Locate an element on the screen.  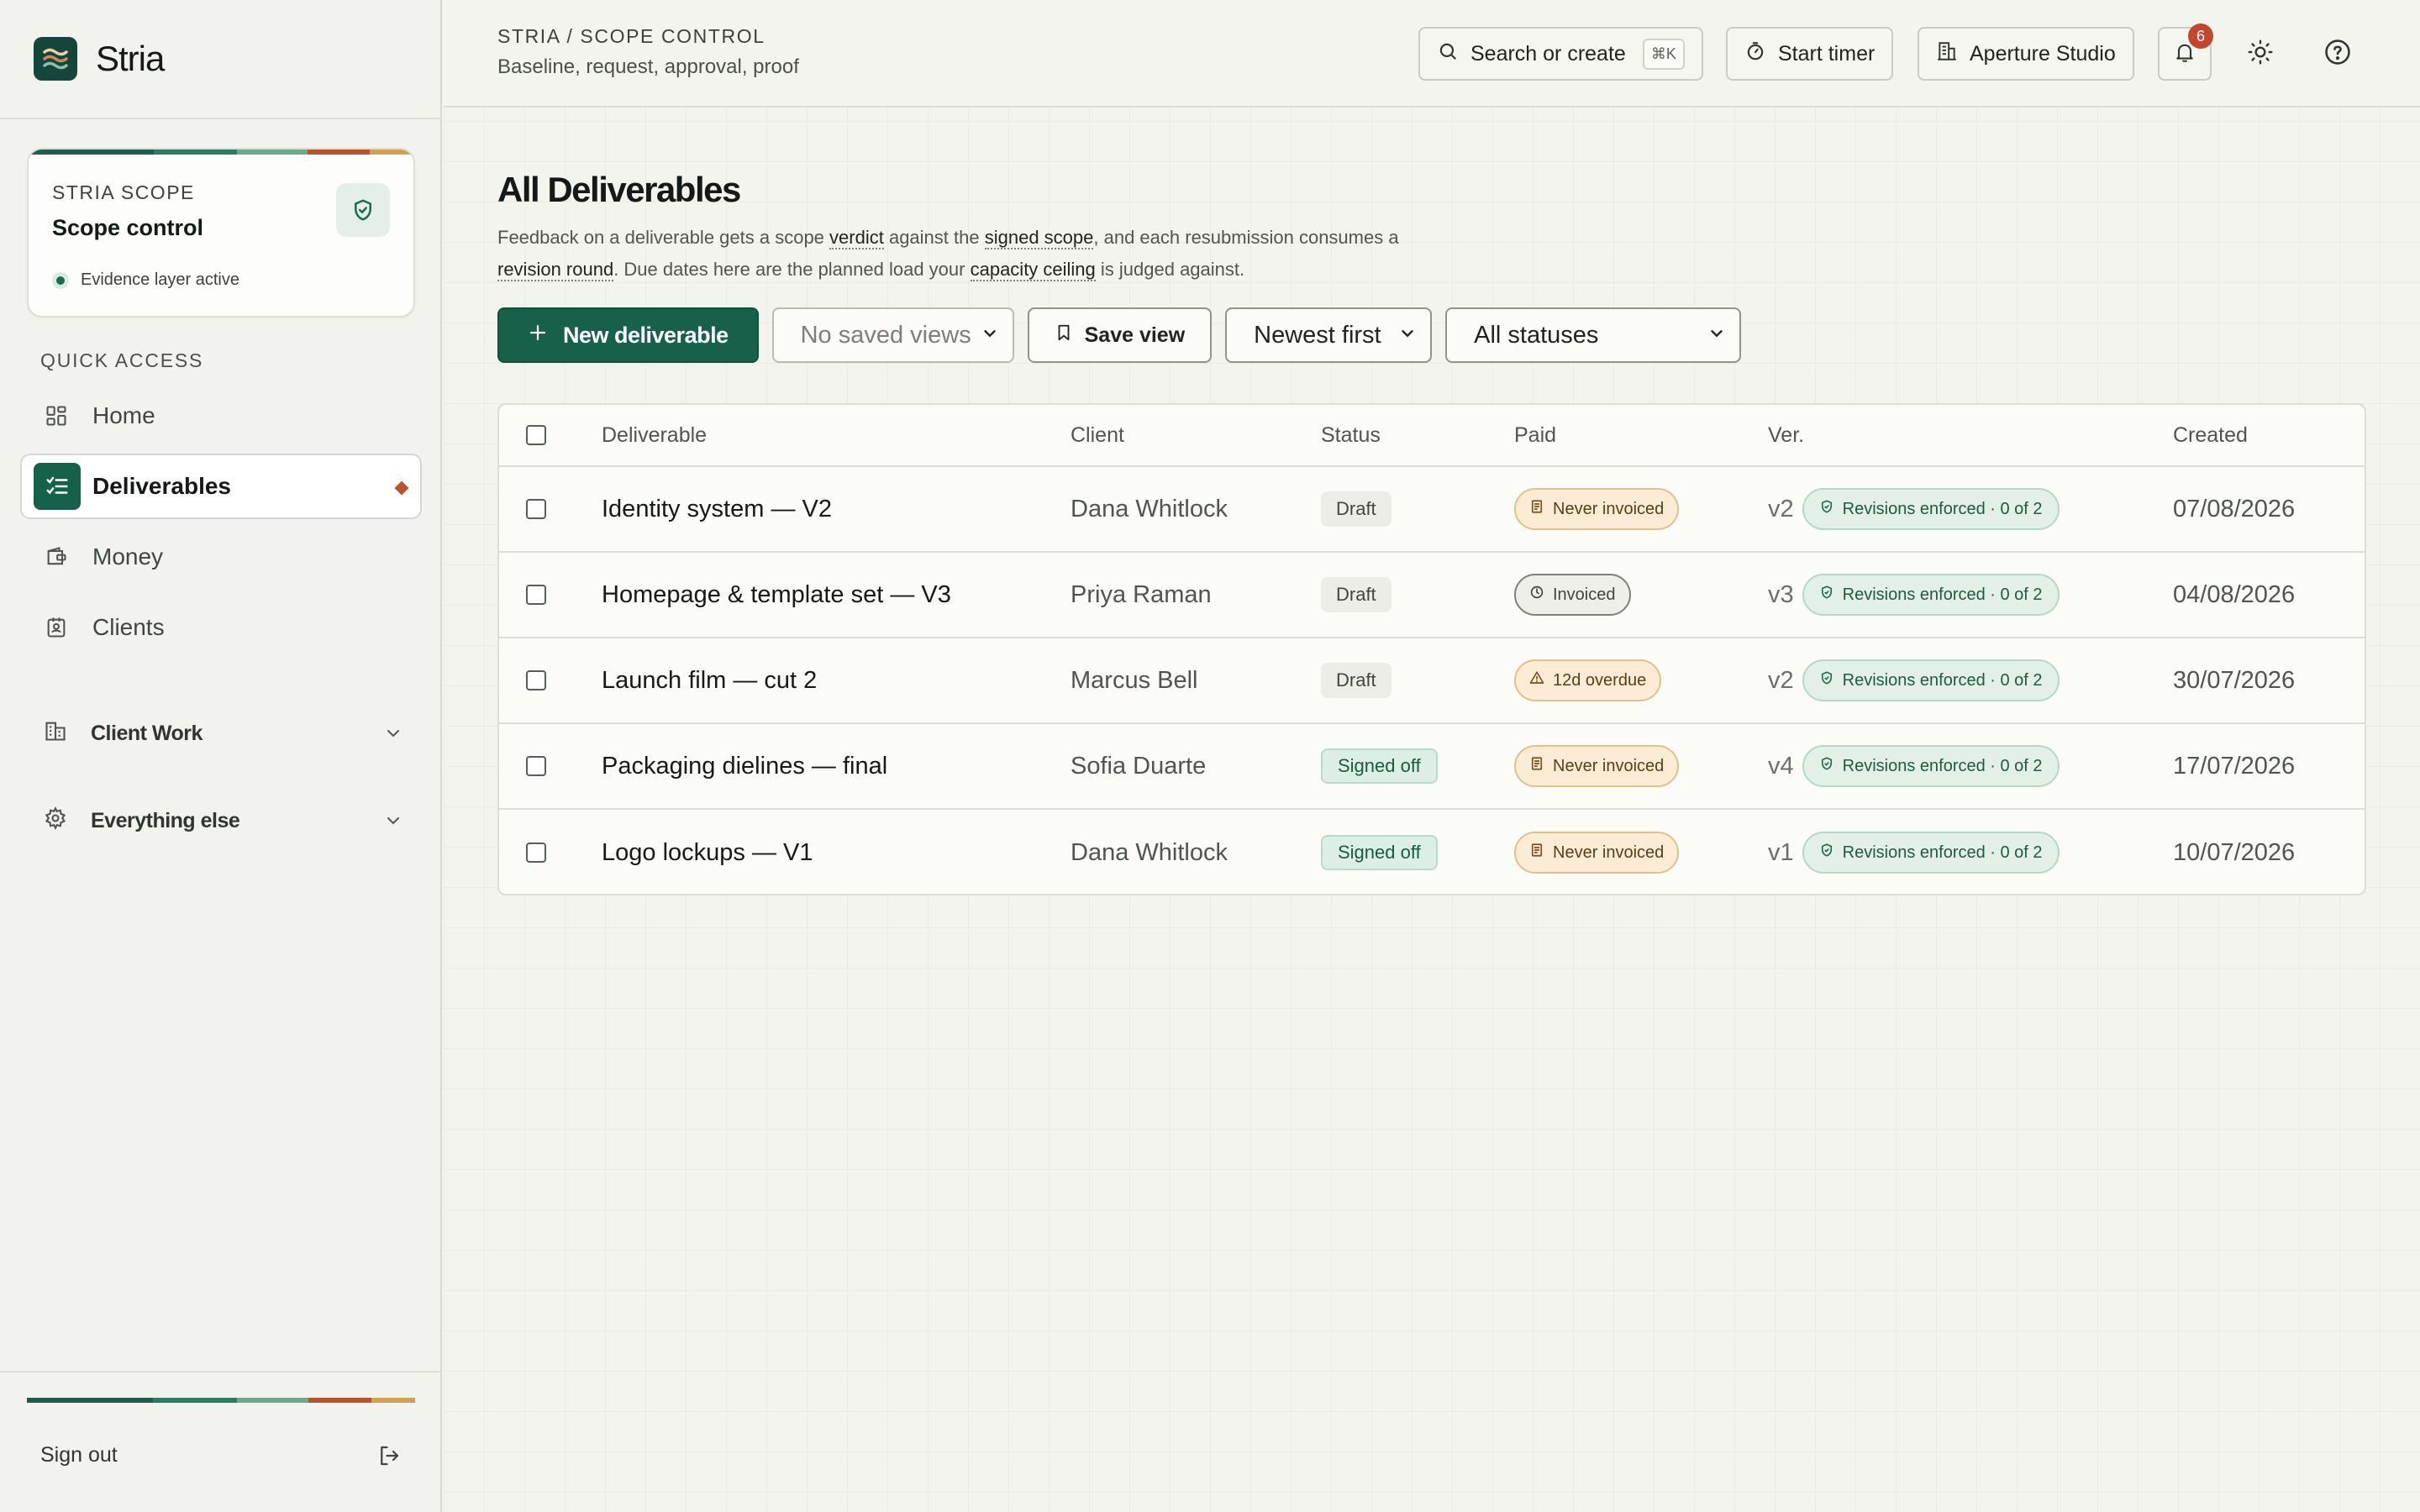
desc-text: , and each resubmission consumes a is located at coordinates (1246, 237).